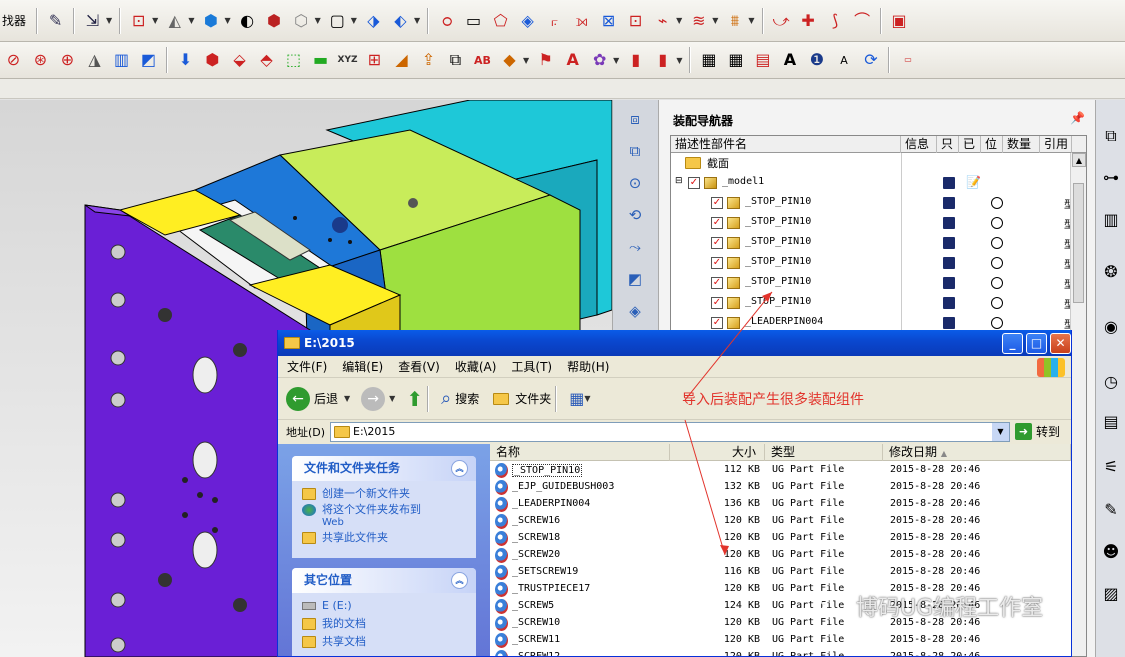 This screenshot has width=1125, height=657. I want to click on clock-tab-icon: ◷, so click(1111, 382).